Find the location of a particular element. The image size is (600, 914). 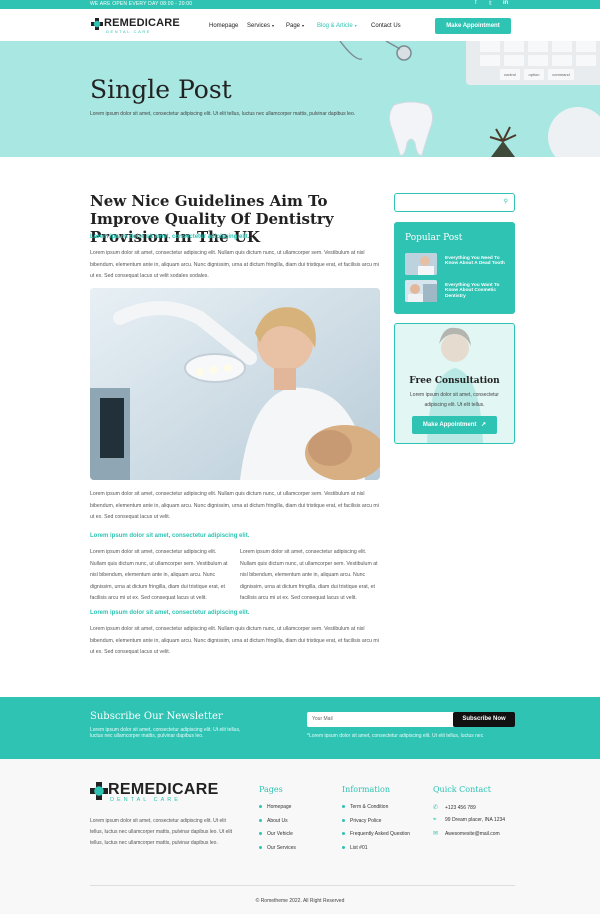

nav-blog-label: Blog & Article is located at coordinates (335, 26).